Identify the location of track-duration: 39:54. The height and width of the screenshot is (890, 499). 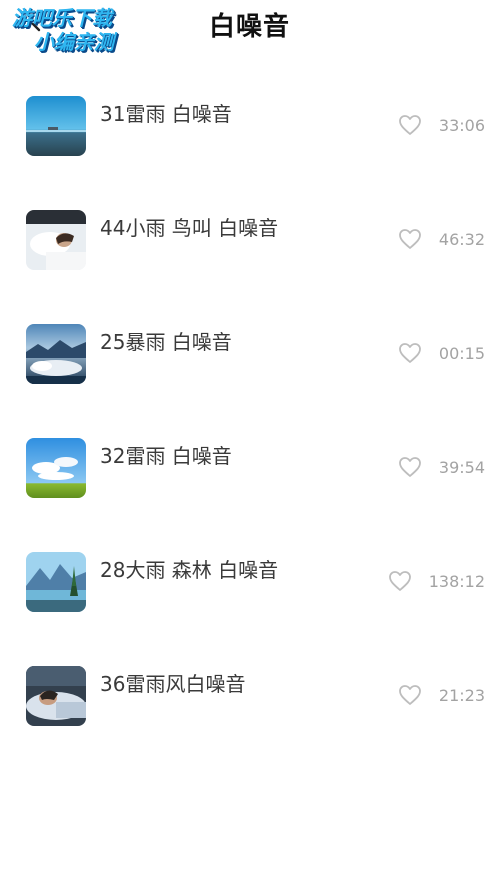
(461, 467).